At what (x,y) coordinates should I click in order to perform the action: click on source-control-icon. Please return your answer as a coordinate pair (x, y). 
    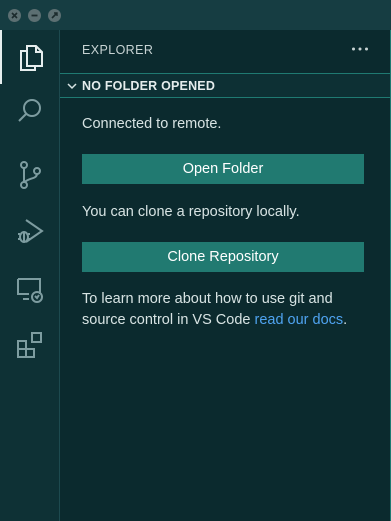
    Looking at the image, I should click on (30, 175).